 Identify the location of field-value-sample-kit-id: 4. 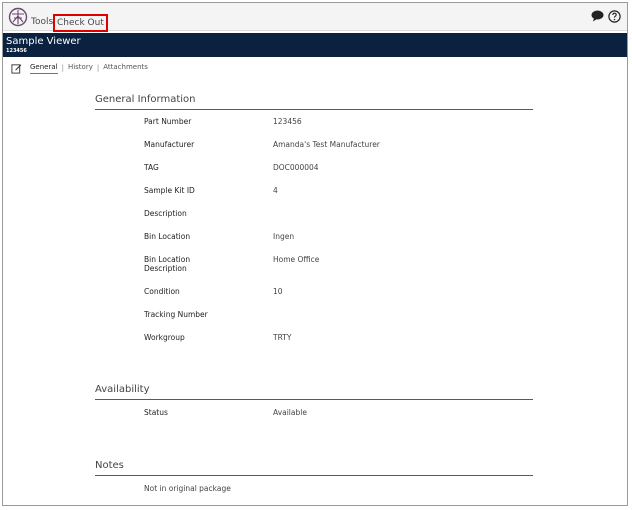
(275, 190).